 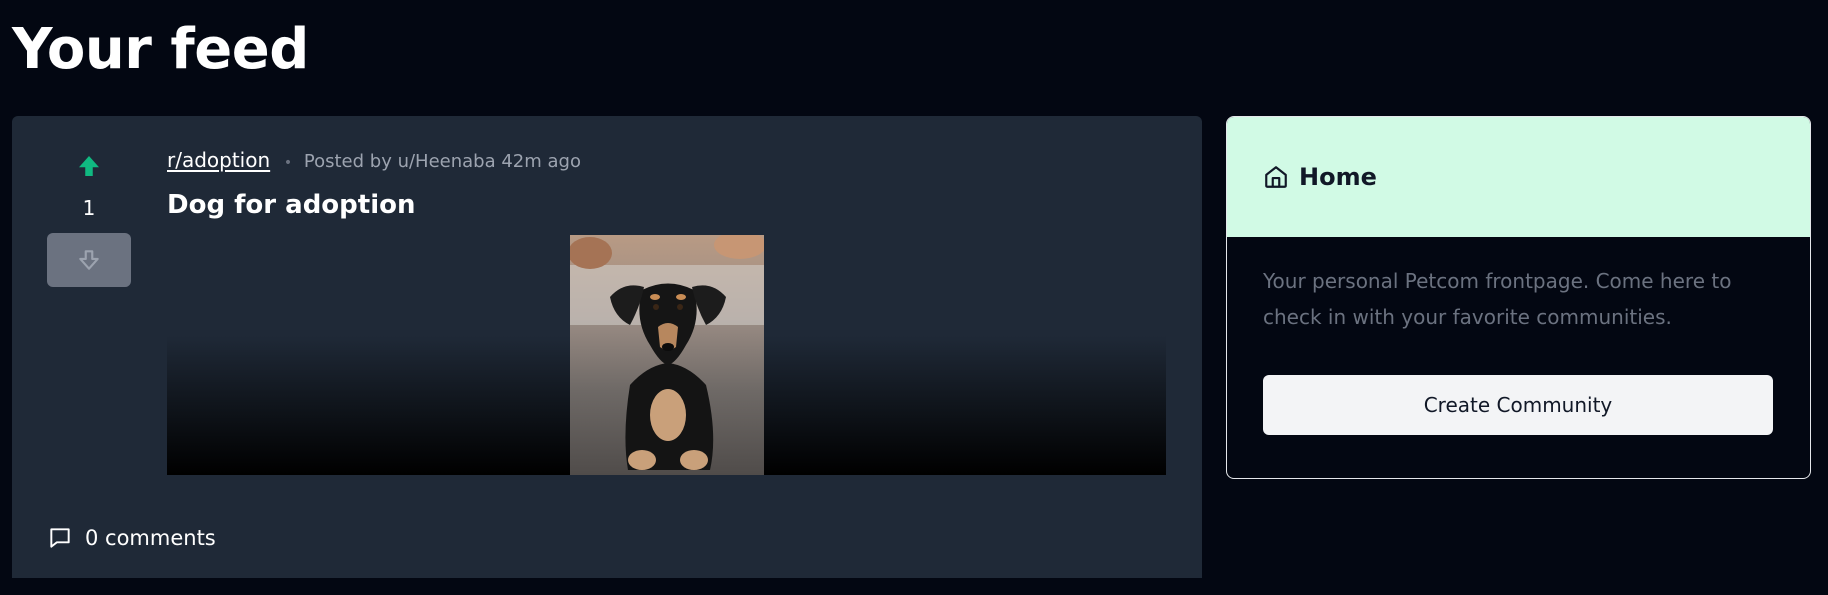 What do you see at coordinates (60, 538) in the screenshot?
I see `comment-icon` at bounding box center [60, 538].